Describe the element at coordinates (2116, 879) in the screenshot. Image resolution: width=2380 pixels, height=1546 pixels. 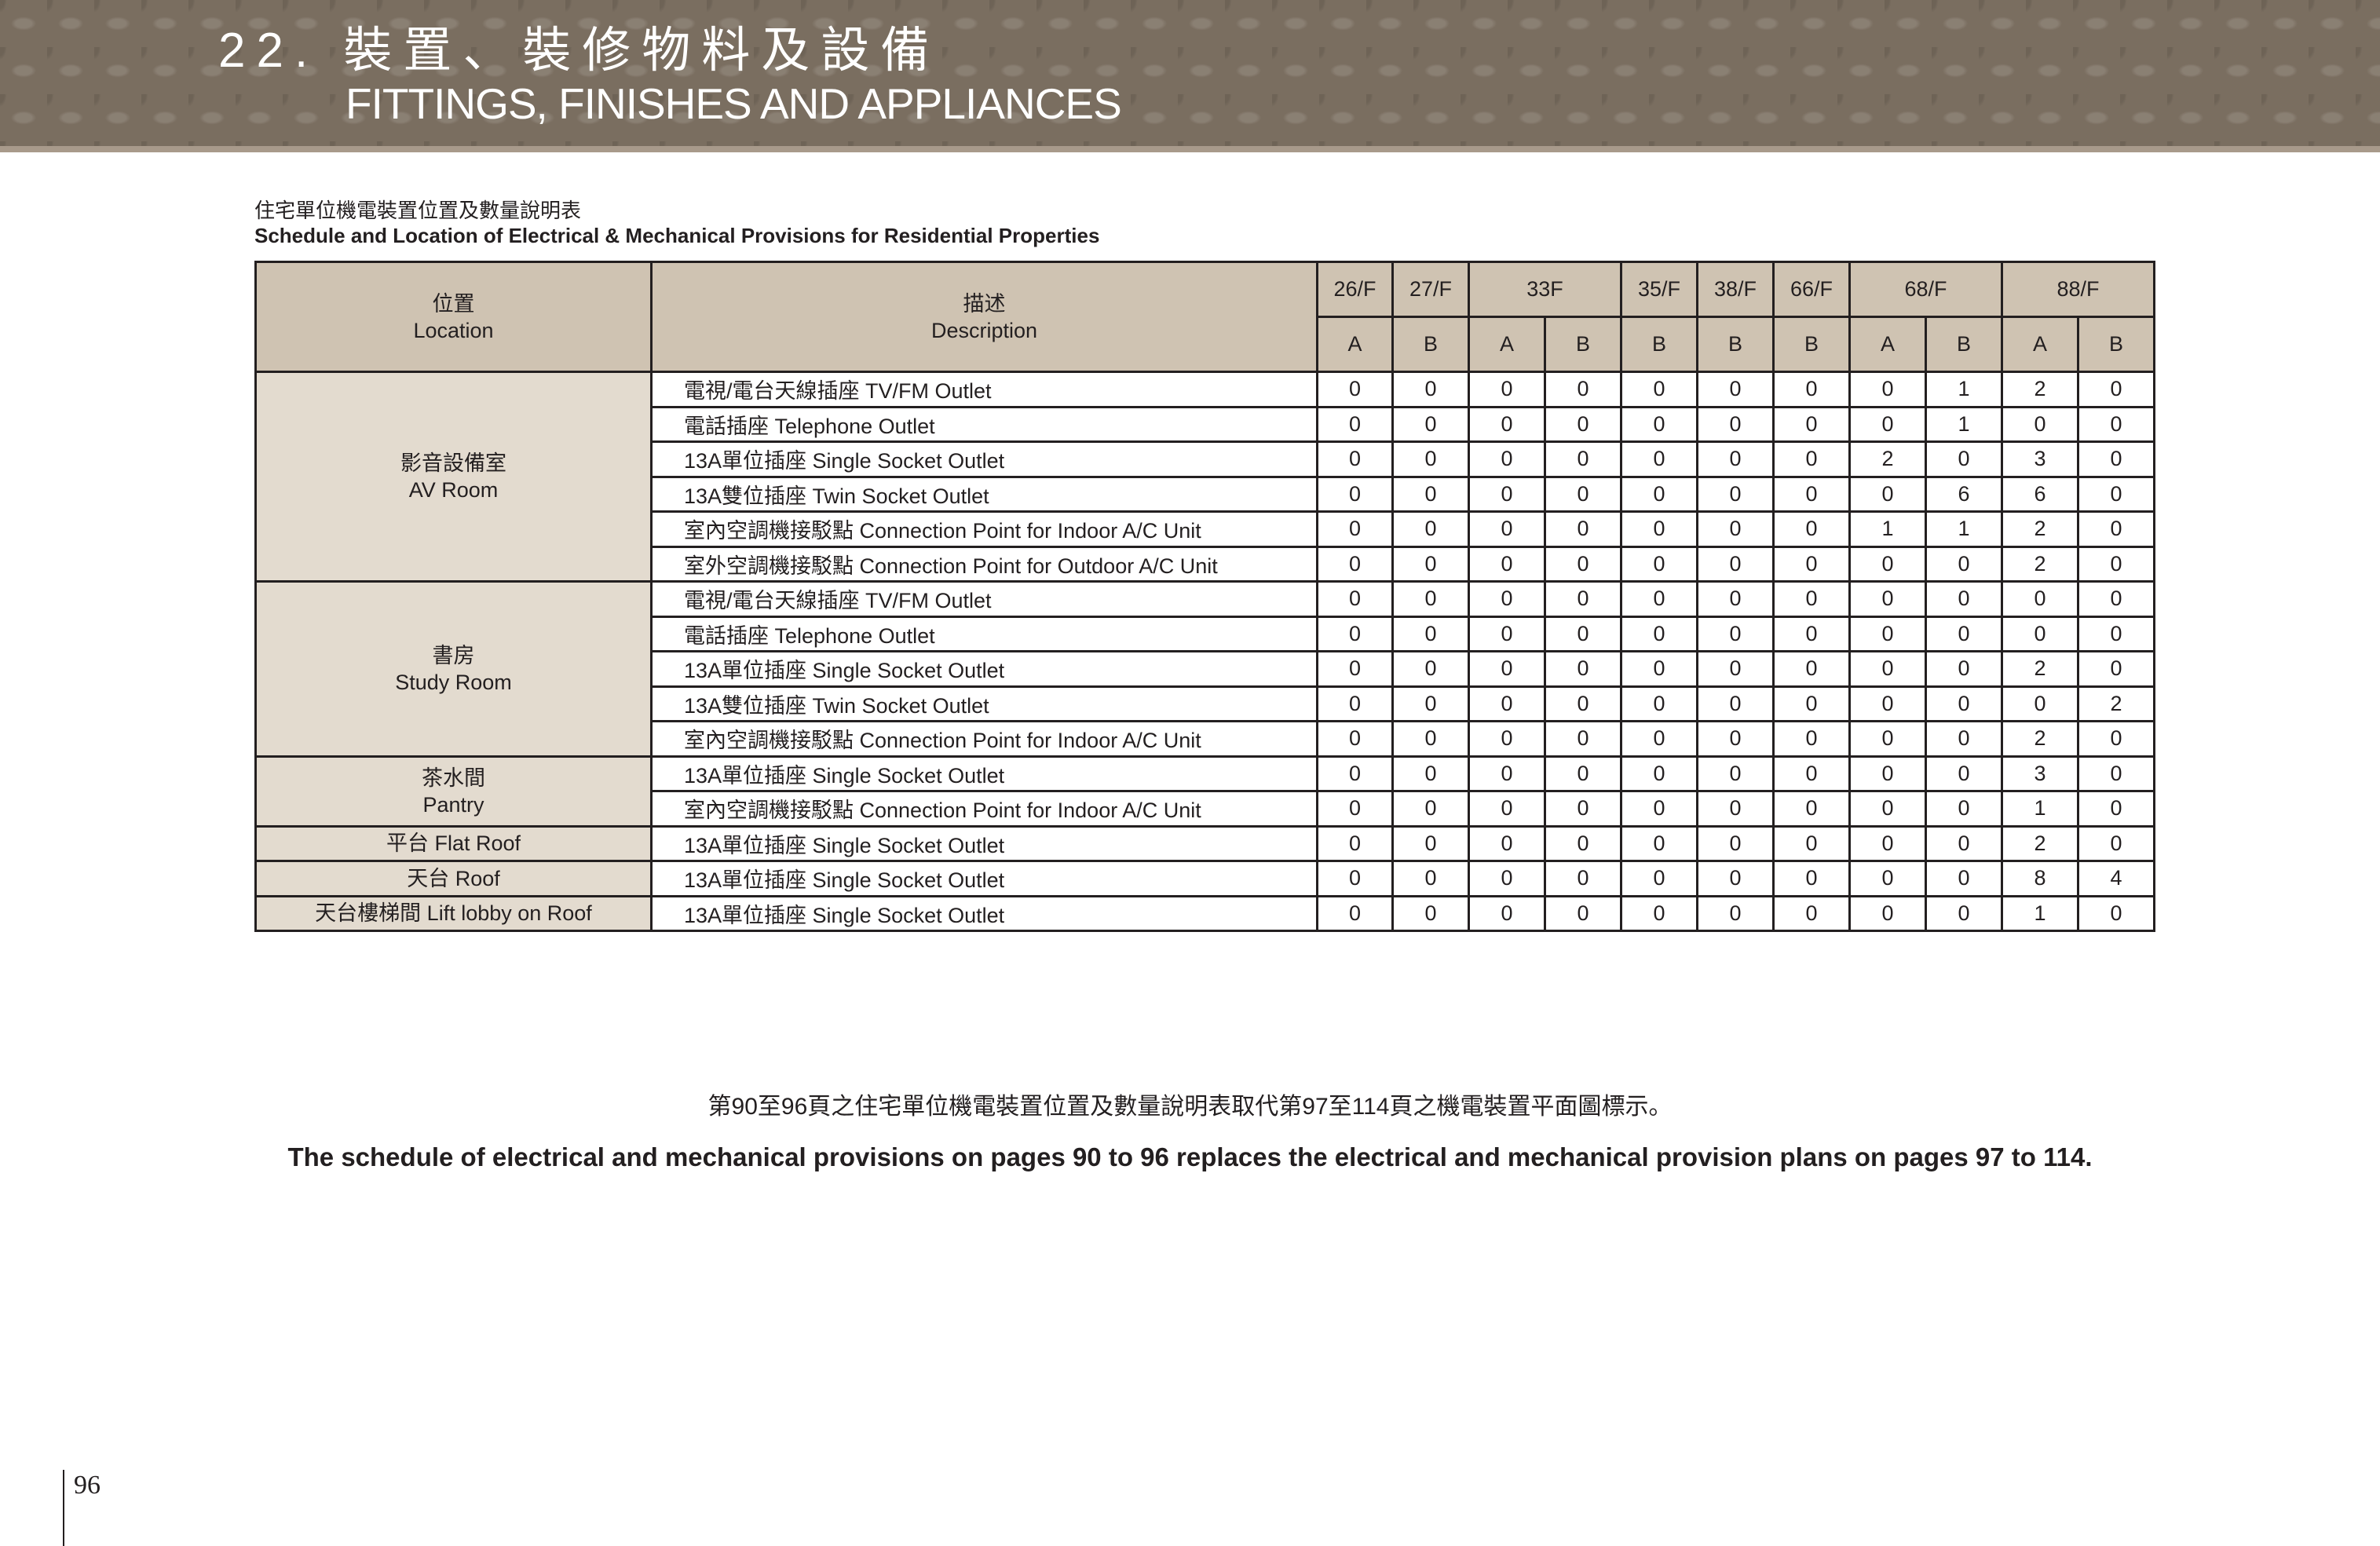
I see `quantity-cell: 4` at that location.